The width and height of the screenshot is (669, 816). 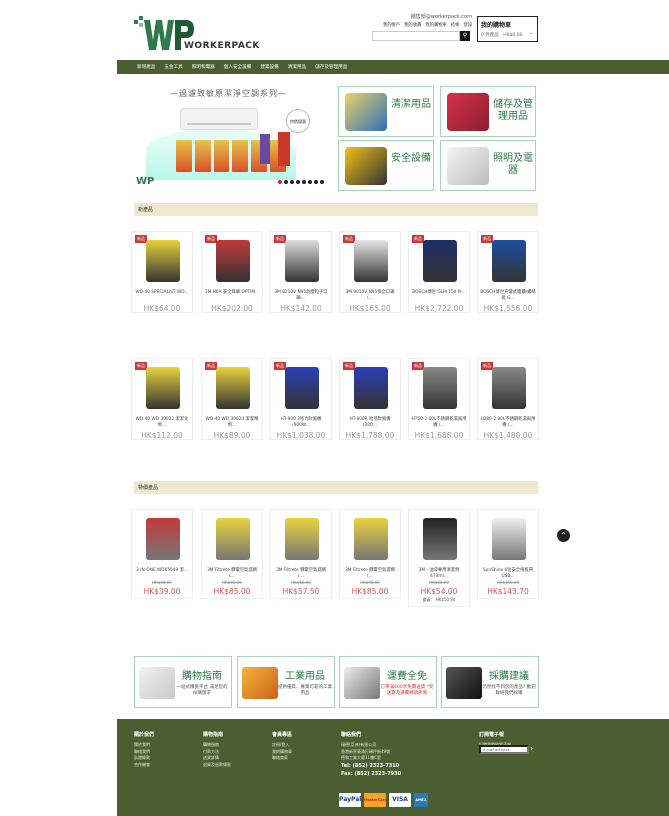 What do you see at coordinates (203, 67) in the screenshot?
I see `nav-item-lighting: 照明和電器` at bounding box center [203, 67].